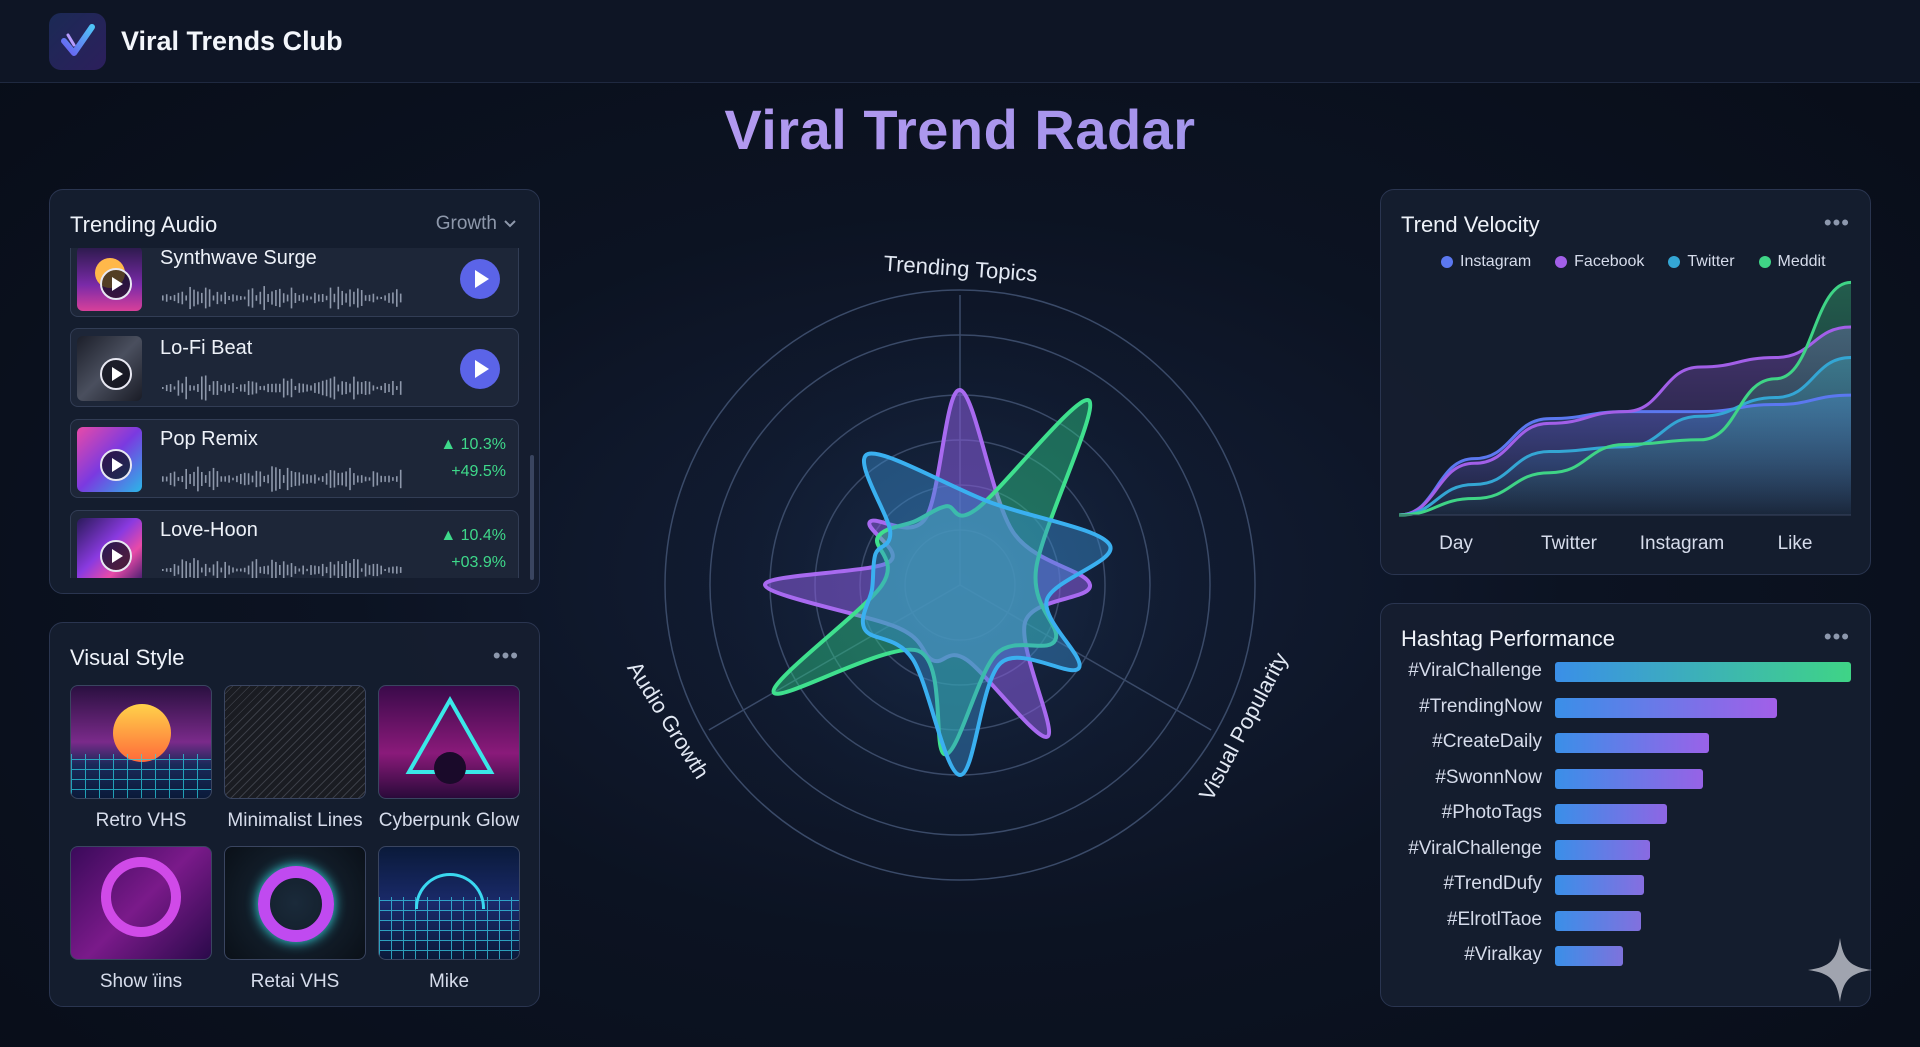  What do you see at coordinates (294, 544) in the screenshot?
I see `audio-item: Love-Hoon ▲ 10.4% +03.9%` at bounding box center [294, 544].